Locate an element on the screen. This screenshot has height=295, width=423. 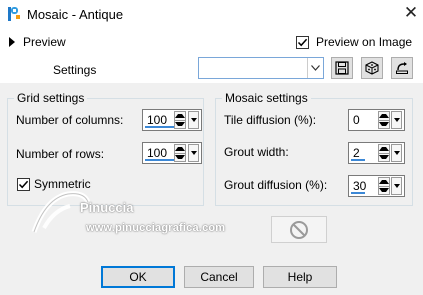
rows-label: Number of rows: is located at coordinates (60, 154).